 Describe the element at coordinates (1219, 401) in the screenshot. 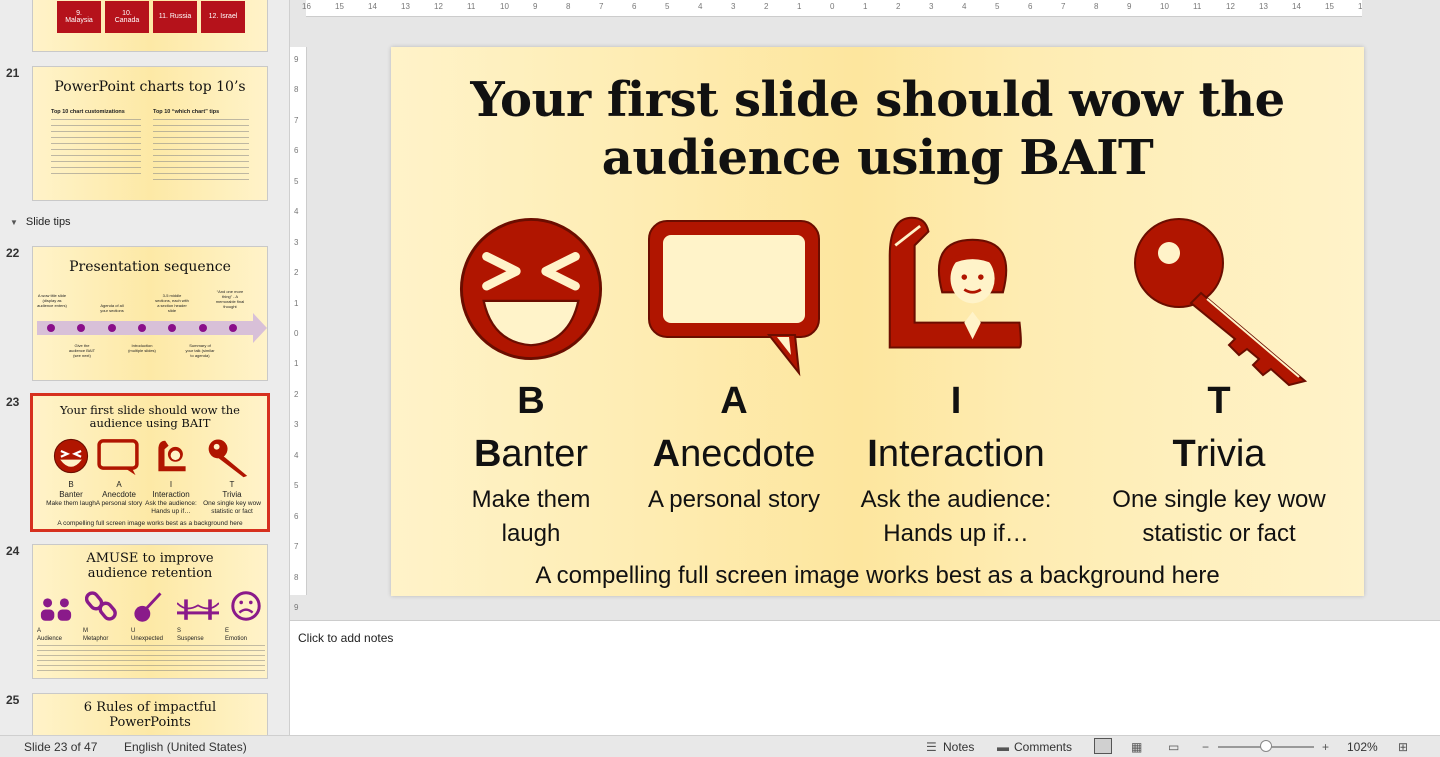

I see `bait-letter: T` at that location.